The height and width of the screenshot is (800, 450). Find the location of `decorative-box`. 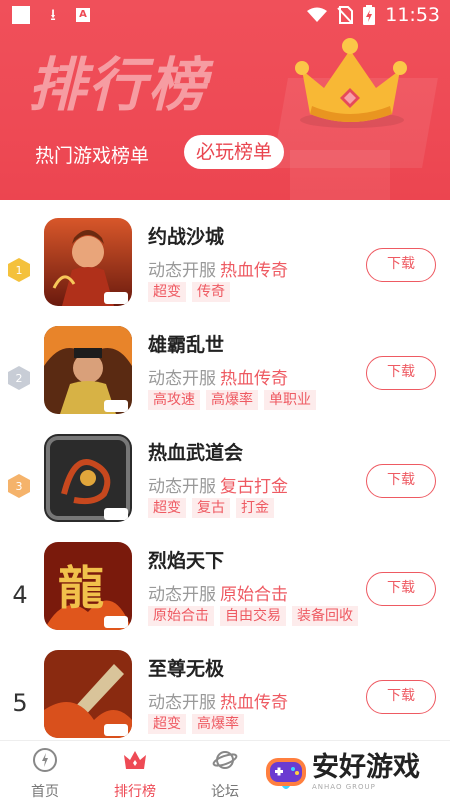

decorative-box is located at coordinates (340, 175).